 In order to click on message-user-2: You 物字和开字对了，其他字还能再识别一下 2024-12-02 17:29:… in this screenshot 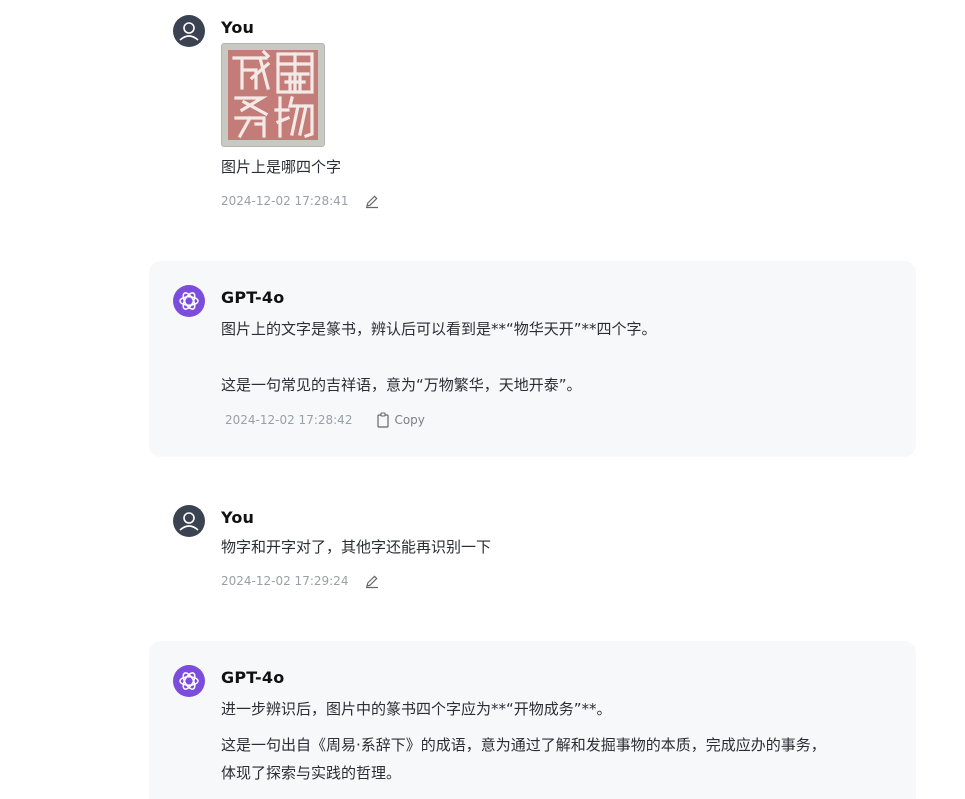, I will do `click(533, 550)`.